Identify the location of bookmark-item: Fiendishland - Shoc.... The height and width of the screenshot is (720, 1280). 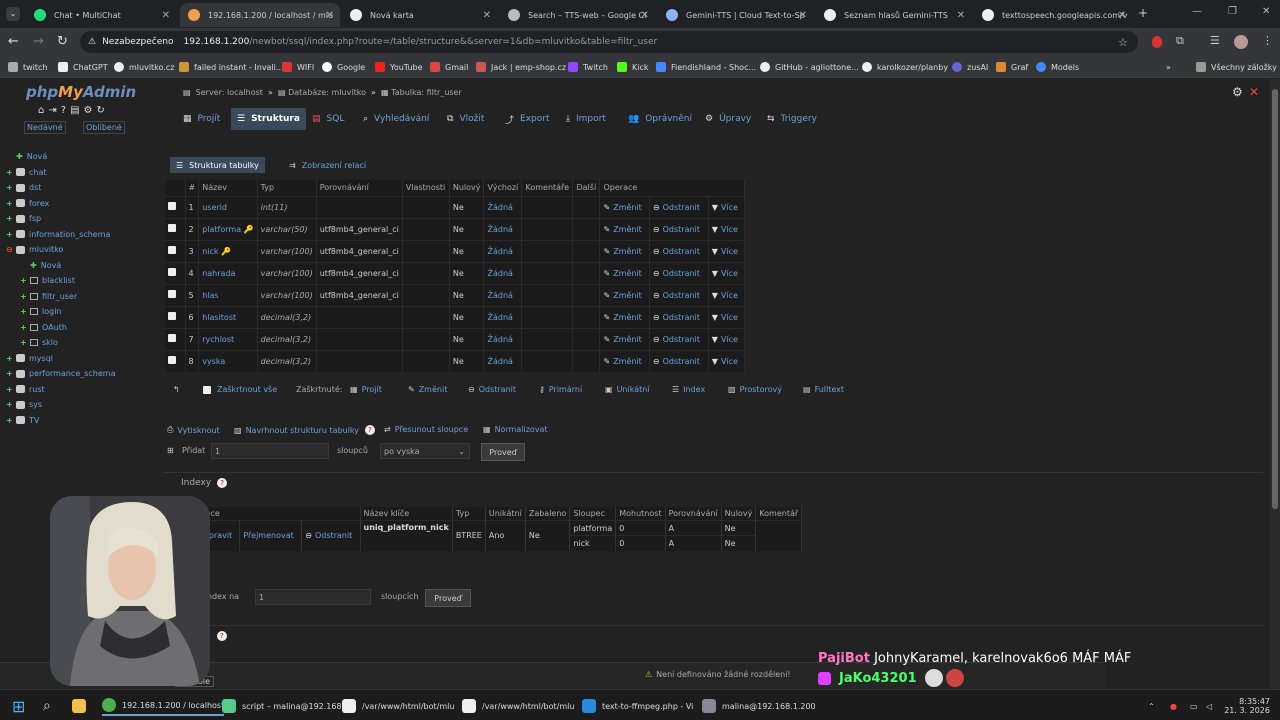
(706, 67).